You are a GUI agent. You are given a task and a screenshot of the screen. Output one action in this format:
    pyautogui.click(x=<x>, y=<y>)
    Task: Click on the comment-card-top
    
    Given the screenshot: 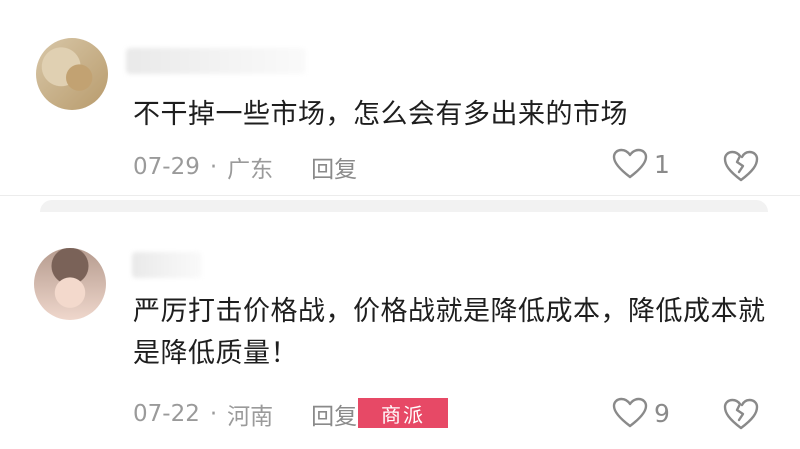 What is the action you would take?
    pyautogui.click(x=404, y=206)
    